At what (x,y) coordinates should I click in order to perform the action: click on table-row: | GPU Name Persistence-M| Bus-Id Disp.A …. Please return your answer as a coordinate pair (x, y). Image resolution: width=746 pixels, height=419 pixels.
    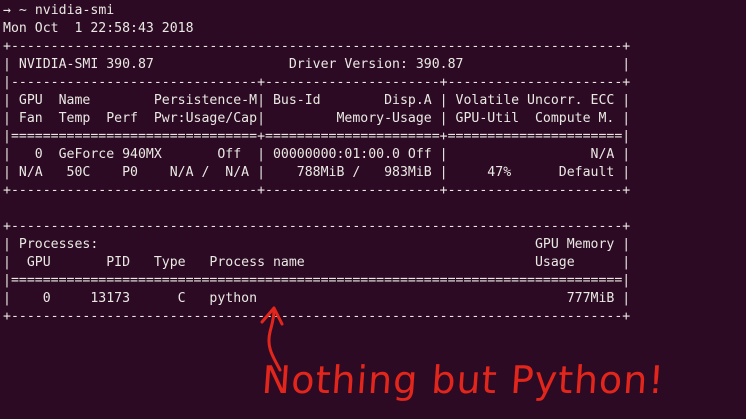
    Looking at the image, I should click on (317, 100).